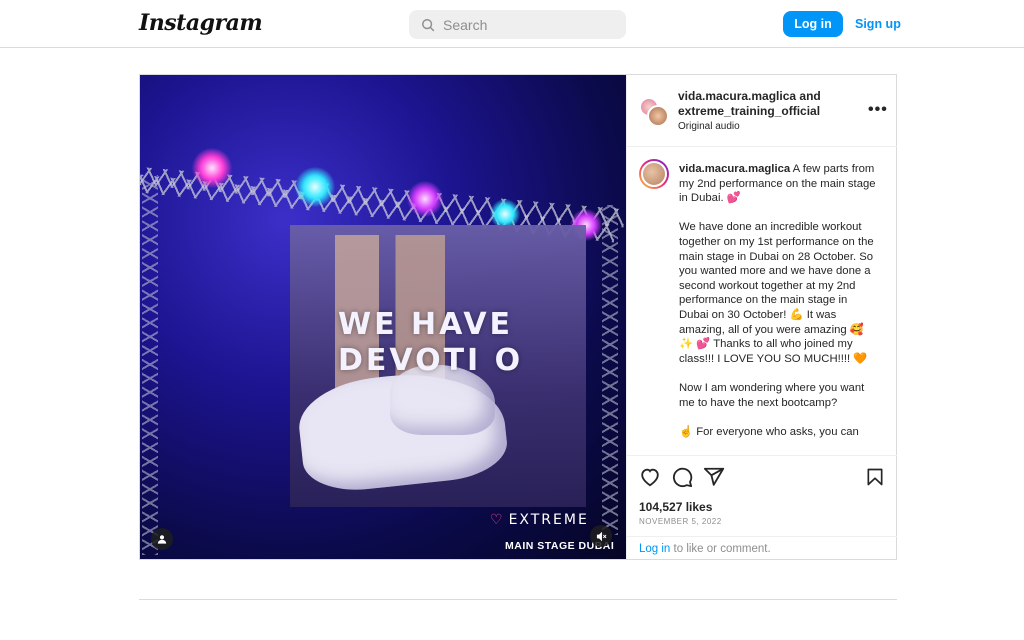 Image resolution: width=1024 pixels, height=640 pixels. I want to click on more-options-icon: •••, so click(878, 110).